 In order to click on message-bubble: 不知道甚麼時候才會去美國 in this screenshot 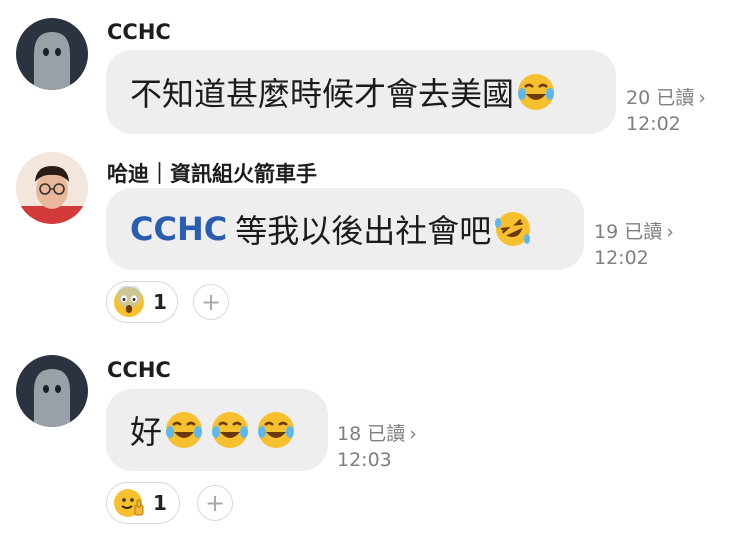, I will do `click(361, 92)`.